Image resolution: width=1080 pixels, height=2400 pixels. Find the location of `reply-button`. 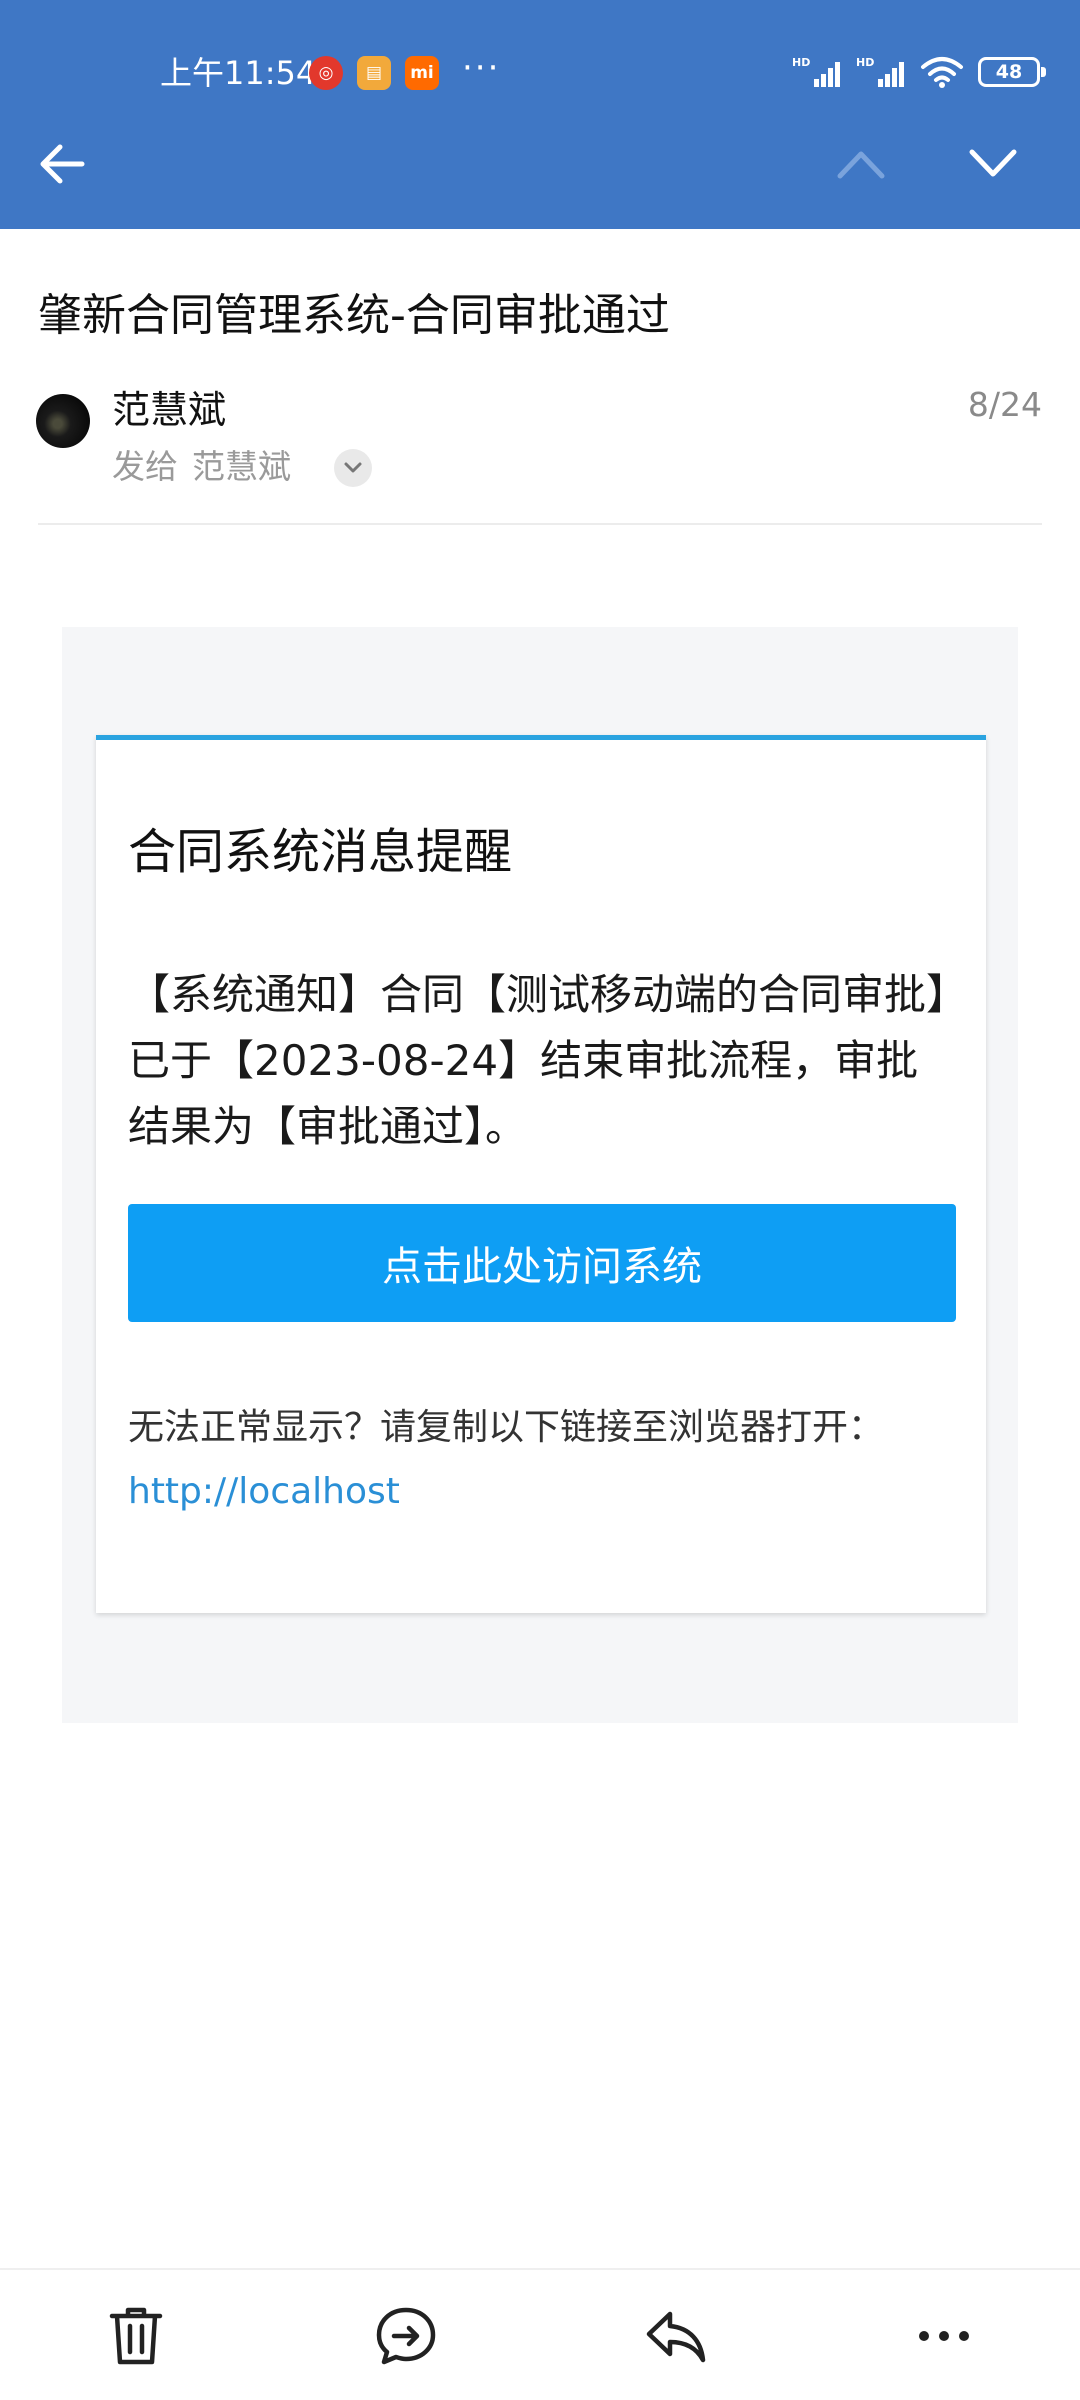

reply-button is located at coordinates (676, 2336).